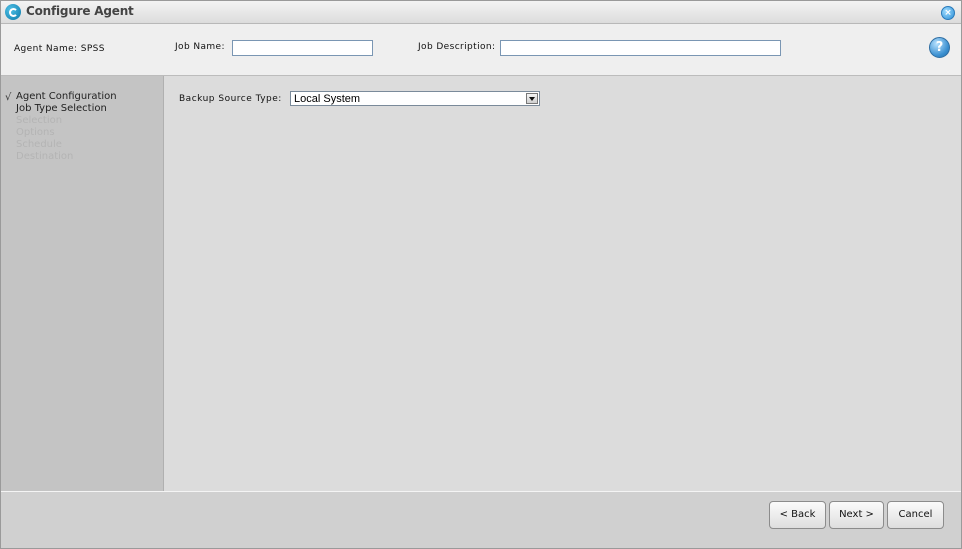 The image size is (962, 549). What do you see at coordinates (66, 96) in the screenshot?
I see `step-agent-configuration: Agent Configuration` at bounding box center [66, 96].